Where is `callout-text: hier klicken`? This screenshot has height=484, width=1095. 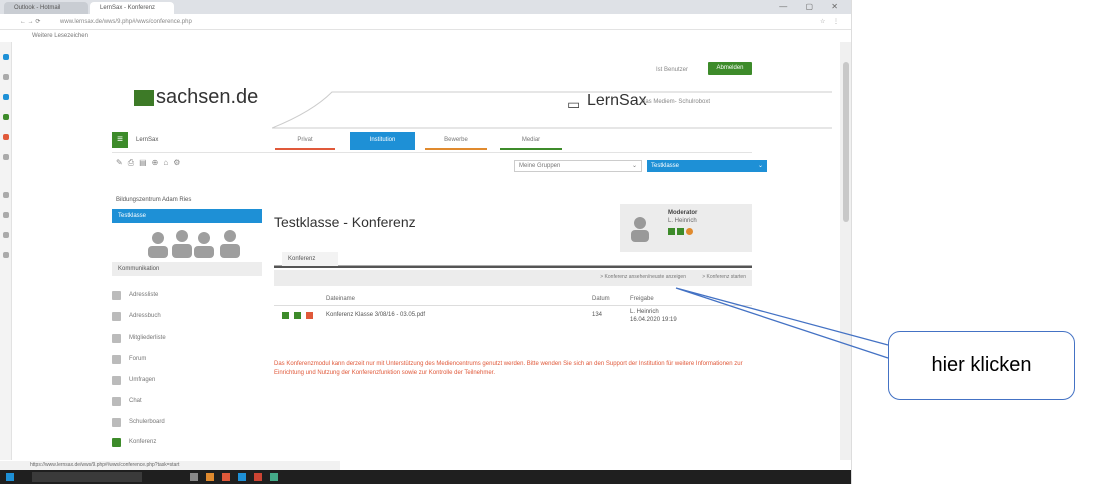 callout-text: hier klicken is located at coordinates (981, 365).